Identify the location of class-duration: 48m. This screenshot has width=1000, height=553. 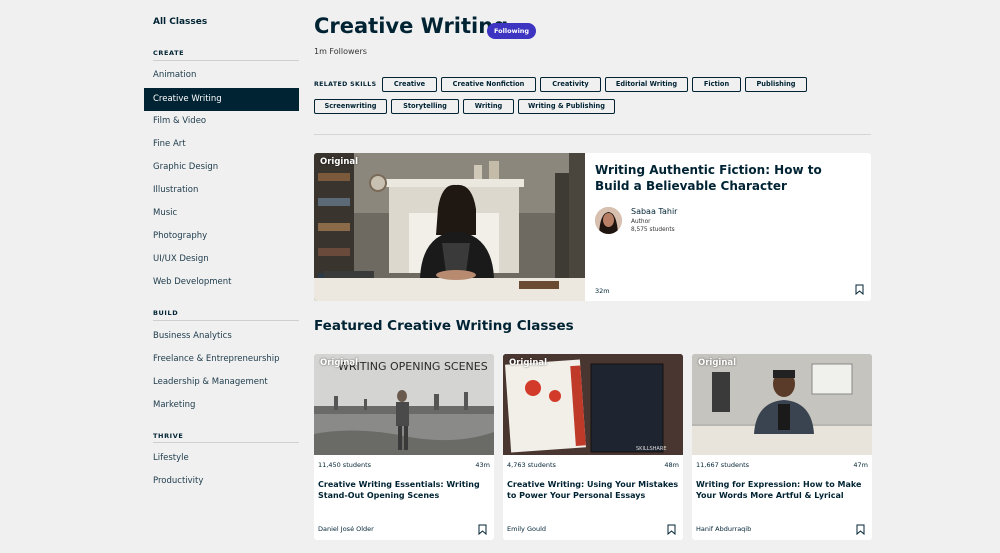
(671, 465).